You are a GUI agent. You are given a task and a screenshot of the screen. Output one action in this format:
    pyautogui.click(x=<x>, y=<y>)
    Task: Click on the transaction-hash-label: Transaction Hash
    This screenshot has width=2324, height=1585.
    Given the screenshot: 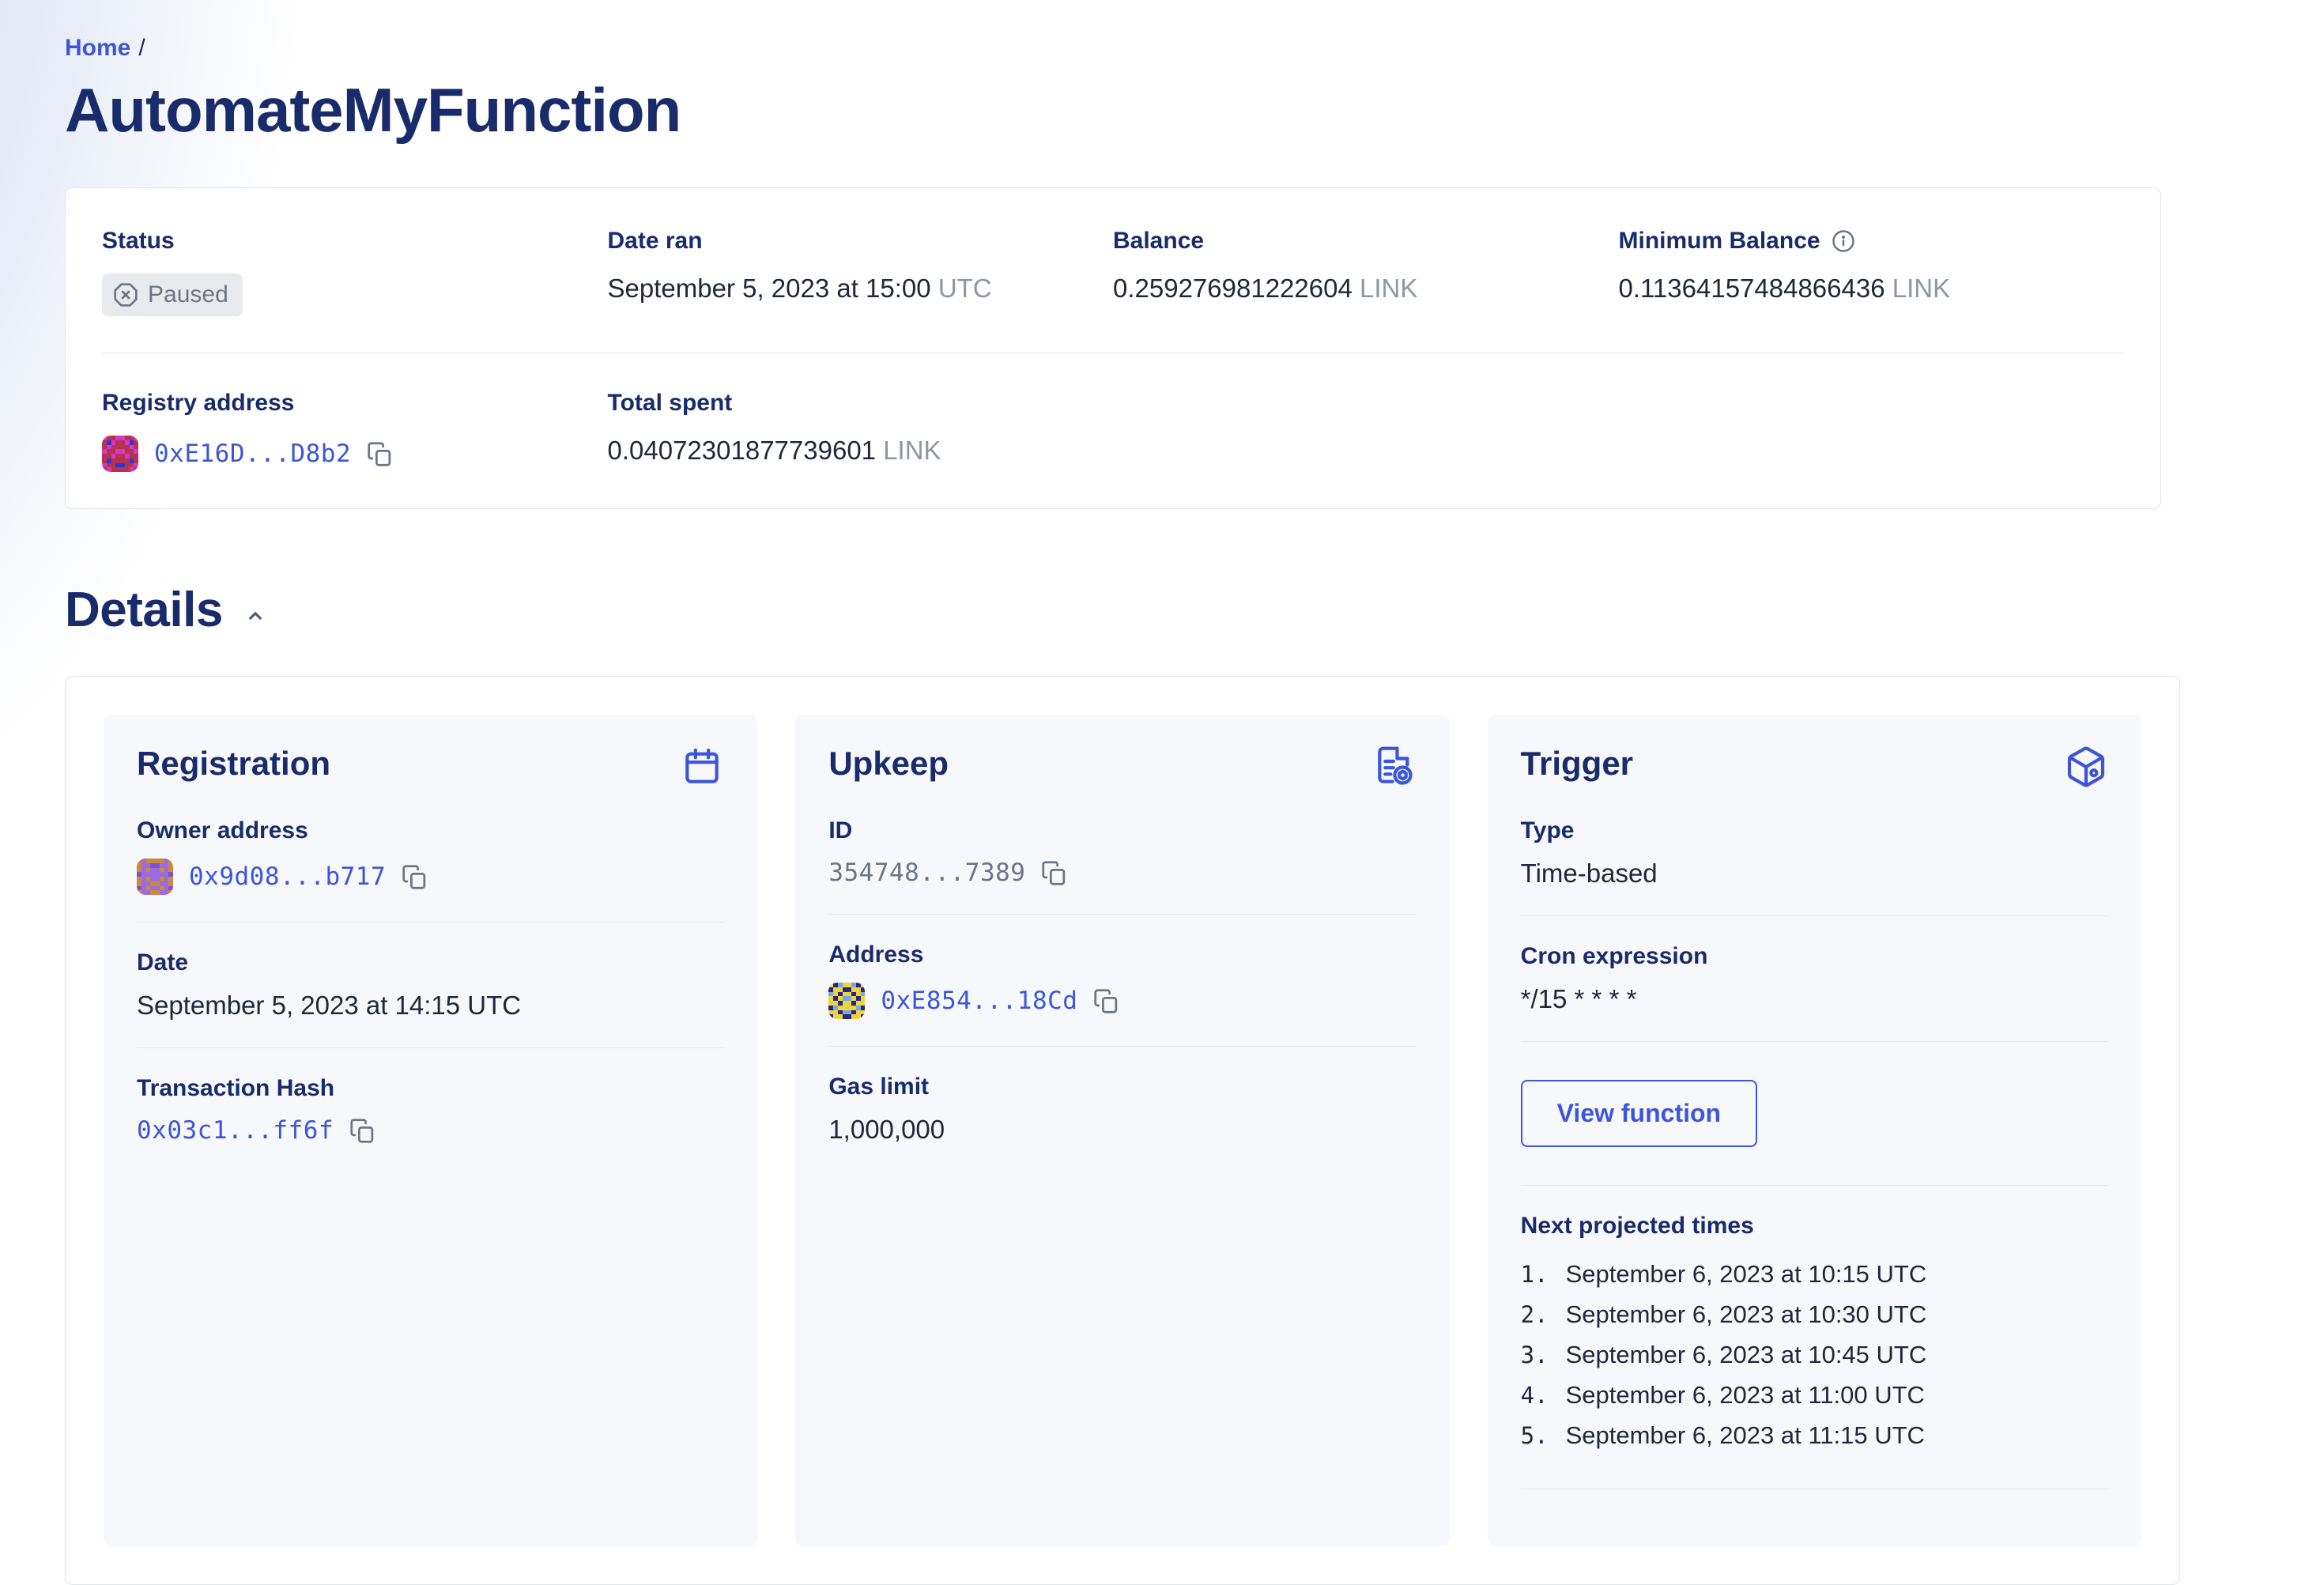 What is the action you would take?
    pyautogui.click(x=236, y=1088)
    